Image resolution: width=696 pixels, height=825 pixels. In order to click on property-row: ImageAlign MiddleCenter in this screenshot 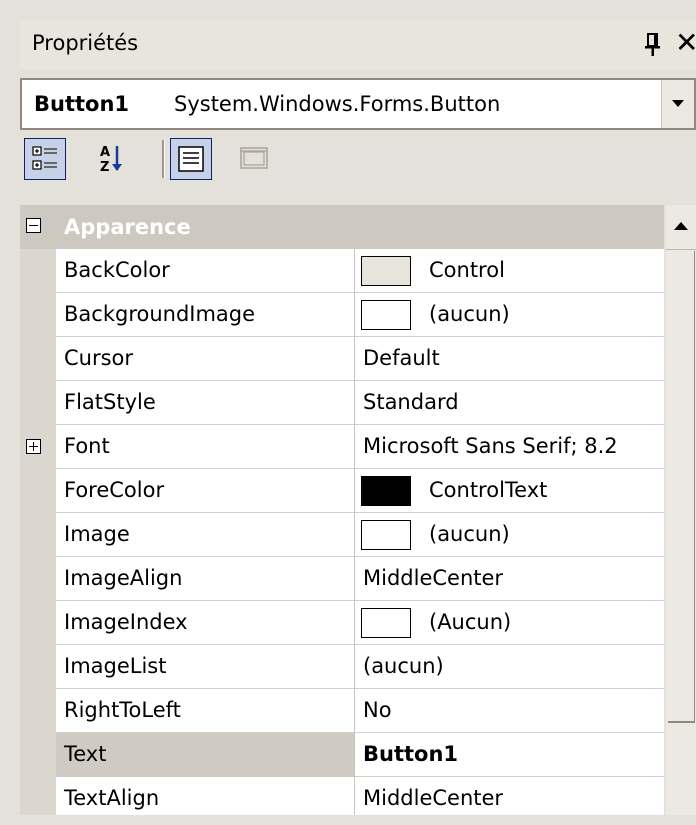, I will do `click(342, 579)`.